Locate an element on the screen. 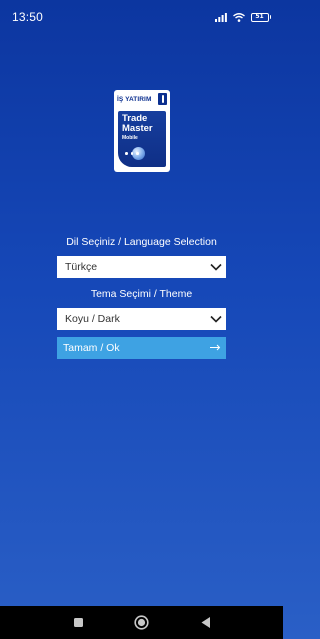 This screenshot has width=320, height=639. battery-level: 51 is located at coordinates (259, 17).